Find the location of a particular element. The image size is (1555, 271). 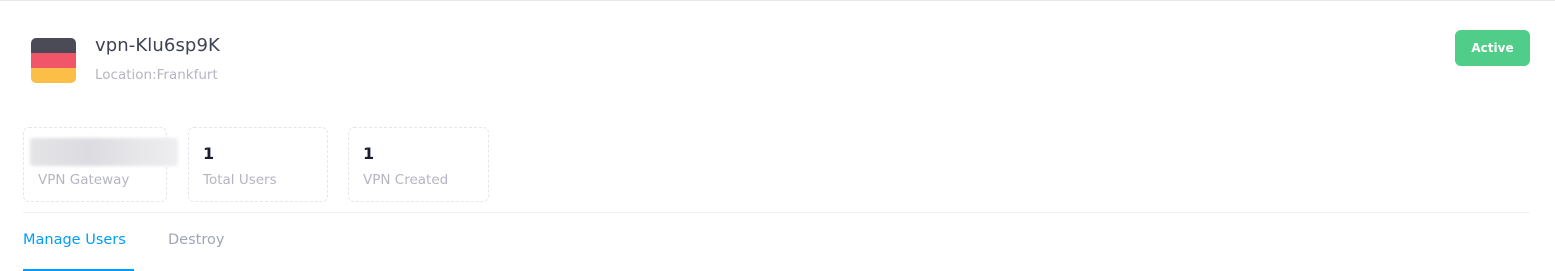

vpn-location: Location:Frankfurt is located at coordinates (156, 75).